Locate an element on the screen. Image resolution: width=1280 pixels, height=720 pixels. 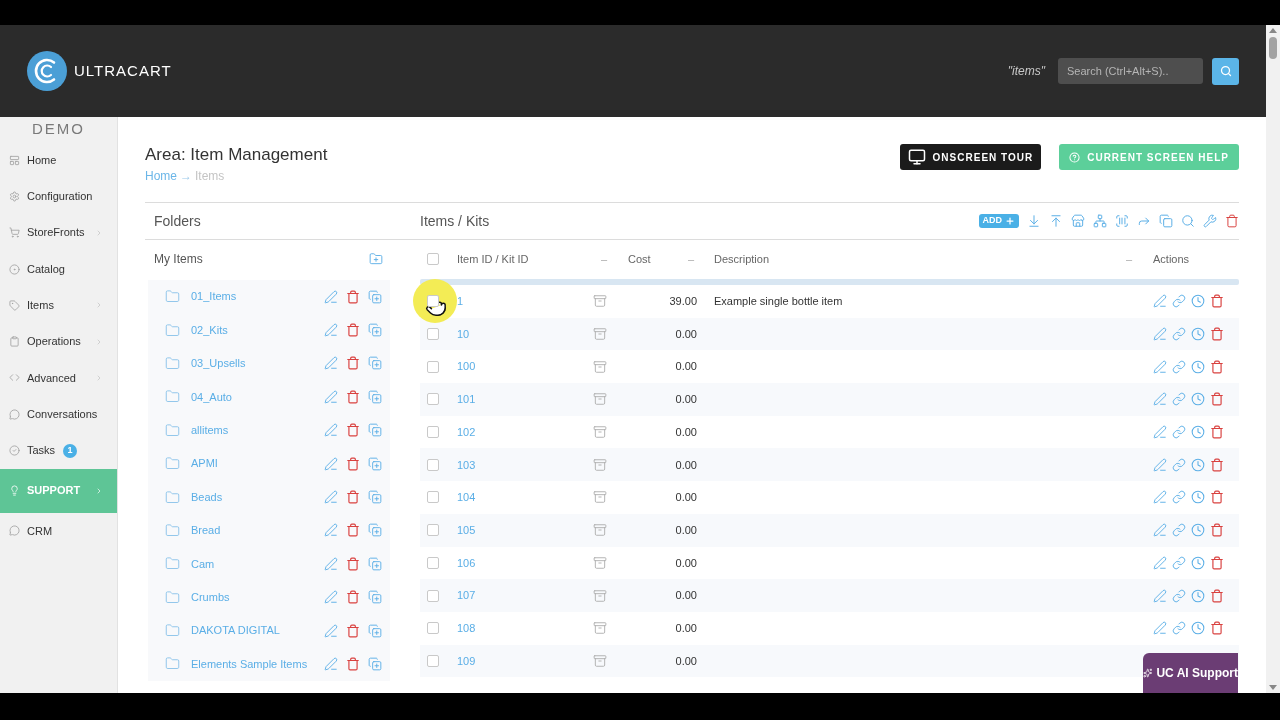
folder-name: DAKOTA DIGITAL is located at coordinates (235, 630).